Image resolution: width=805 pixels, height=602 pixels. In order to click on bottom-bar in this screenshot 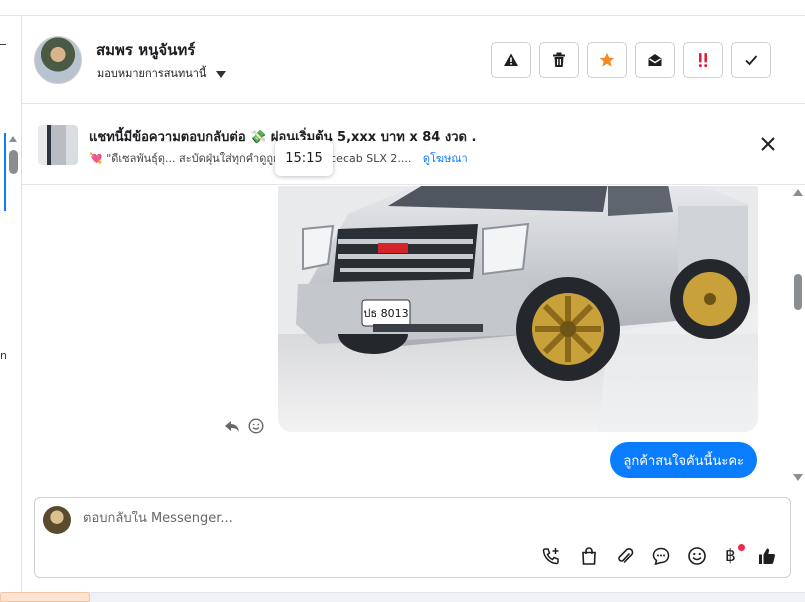, I will do `click(402, 597)`.